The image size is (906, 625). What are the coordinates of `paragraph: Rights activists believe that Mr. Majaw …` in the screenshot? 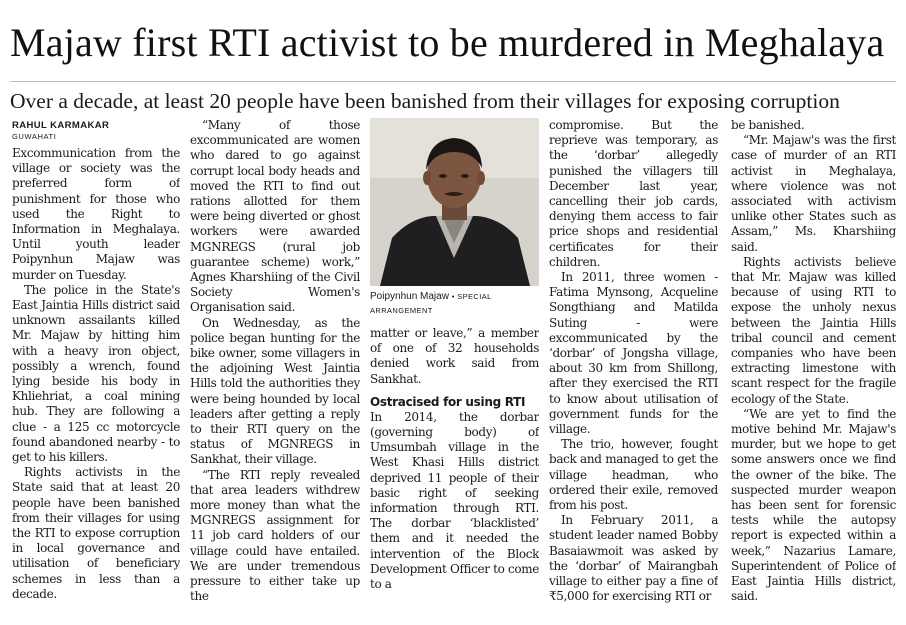 It's located at (813, 330).